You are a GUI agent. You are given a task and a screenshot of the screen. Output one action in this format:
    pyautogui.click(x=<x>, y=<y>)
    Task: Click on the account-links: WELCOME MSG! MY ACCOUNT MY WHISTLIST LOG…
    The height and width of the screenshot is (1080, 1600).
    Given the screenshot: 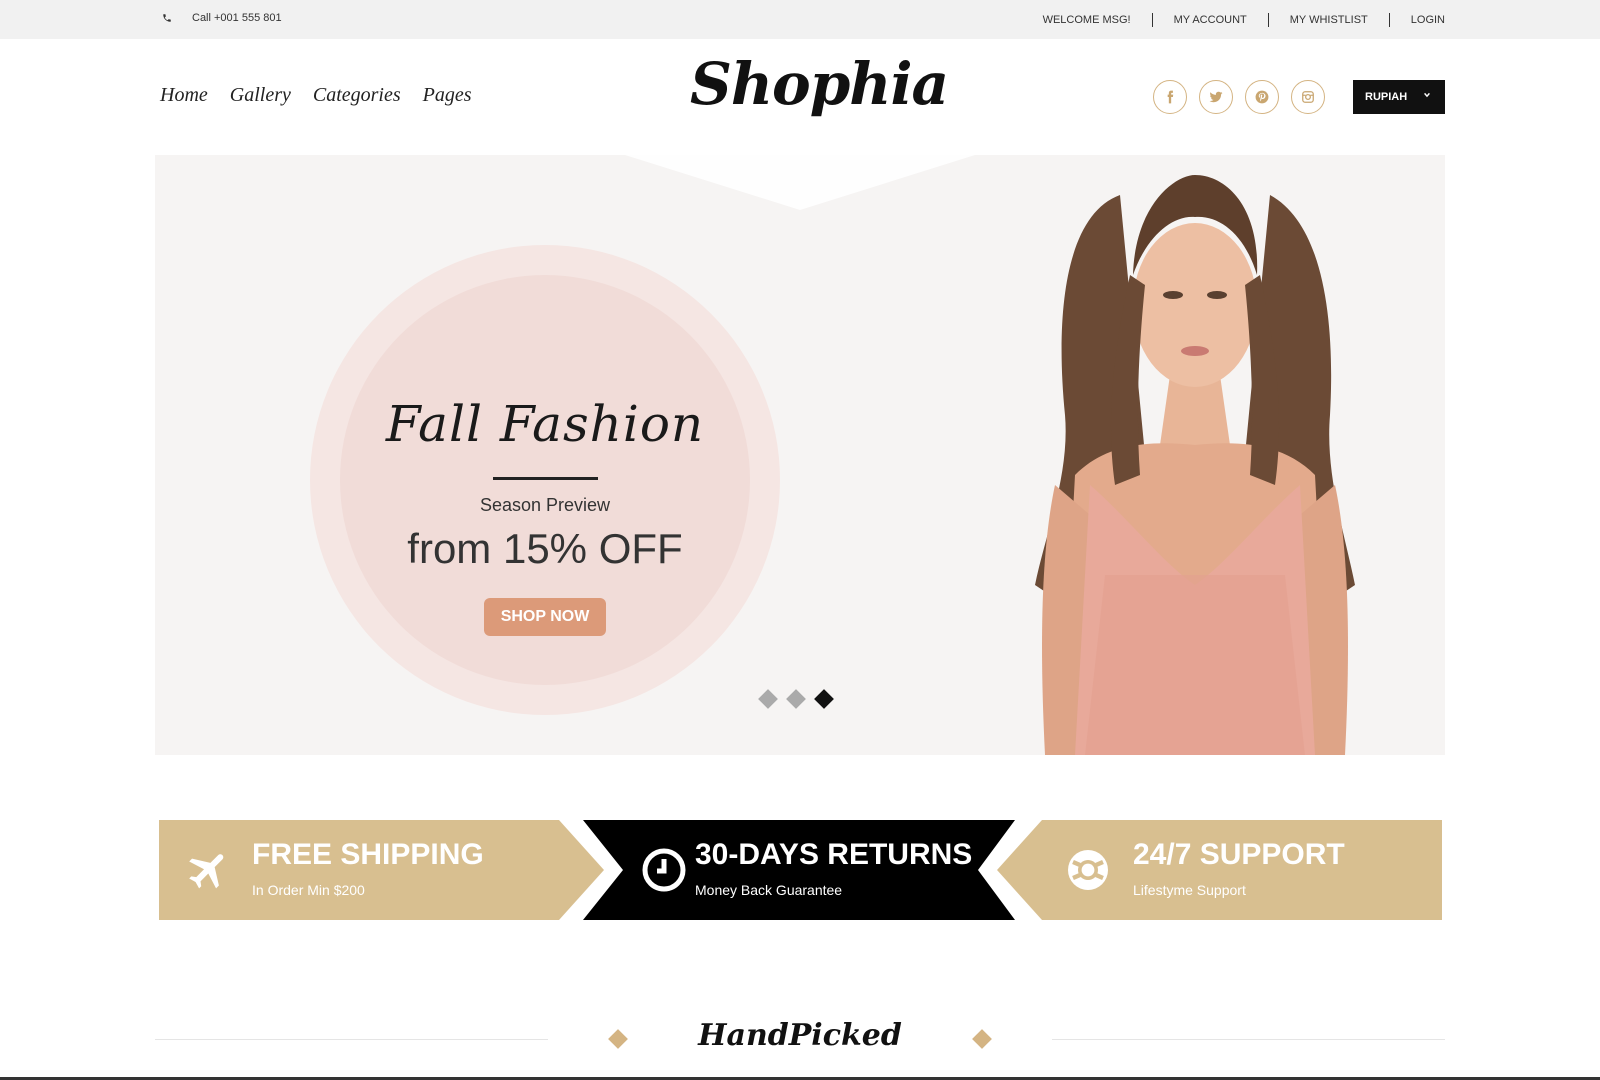 What is the action you would take?
    pyautogui.click(x=1244, y=20)
    